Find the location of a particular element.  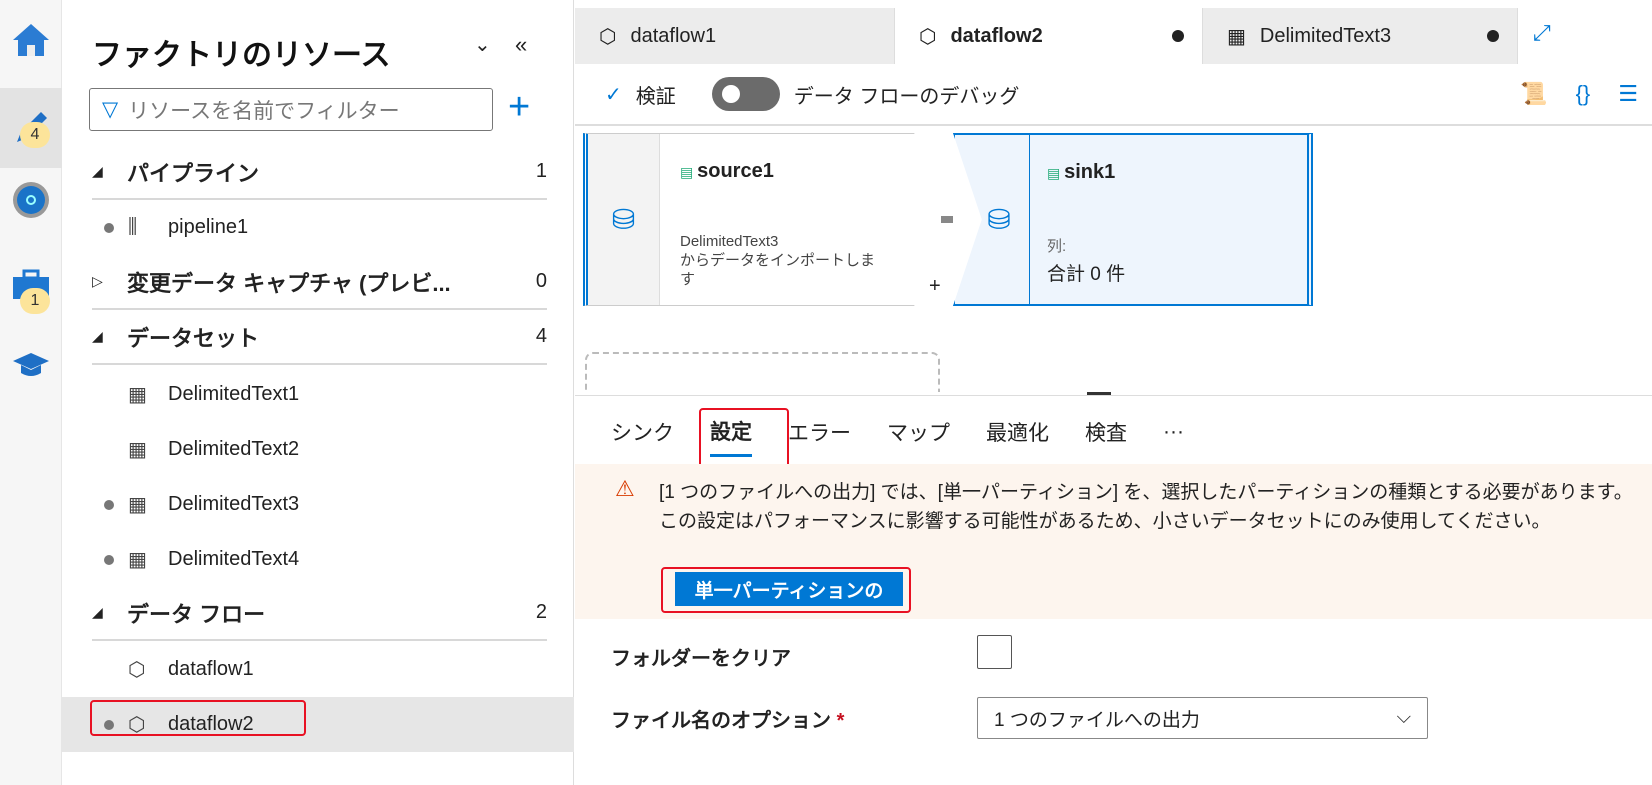

columns-total: 合計 0 件 is located at coordinates (1086, 274).